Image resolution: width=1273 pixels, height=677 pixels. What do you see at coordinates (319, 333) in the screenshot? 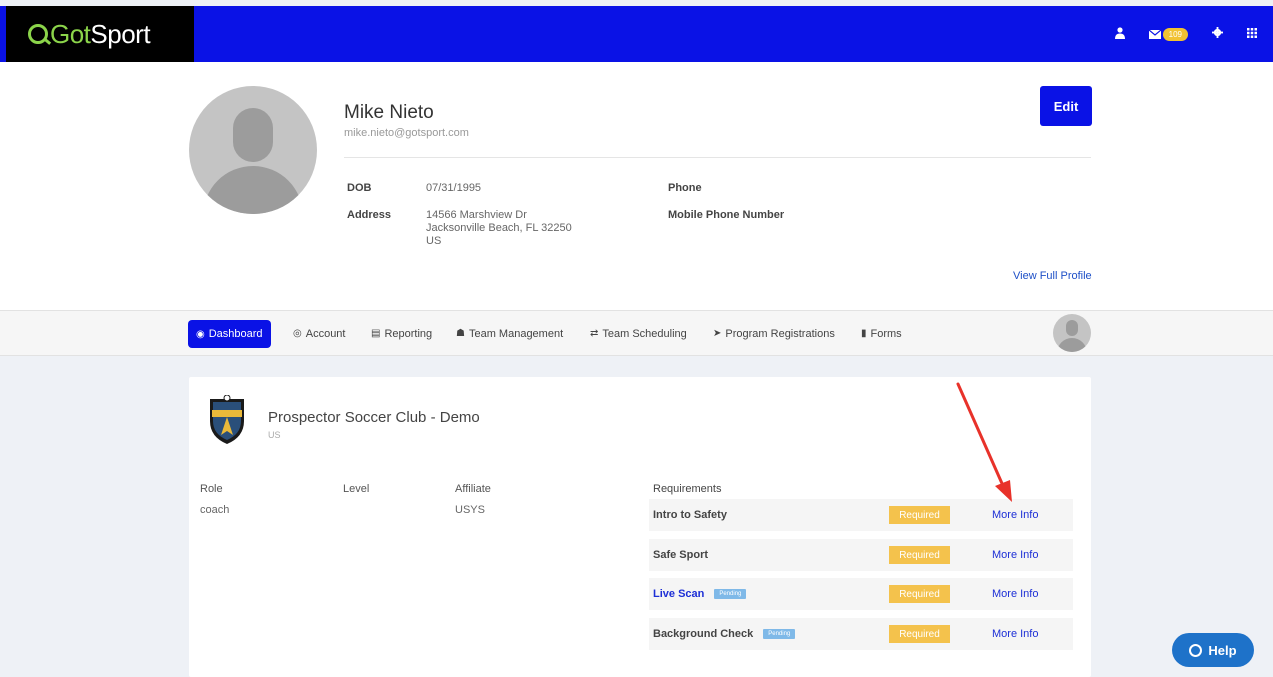
I see `tab-account: ◎ Account` at bounding box center [319, 333].